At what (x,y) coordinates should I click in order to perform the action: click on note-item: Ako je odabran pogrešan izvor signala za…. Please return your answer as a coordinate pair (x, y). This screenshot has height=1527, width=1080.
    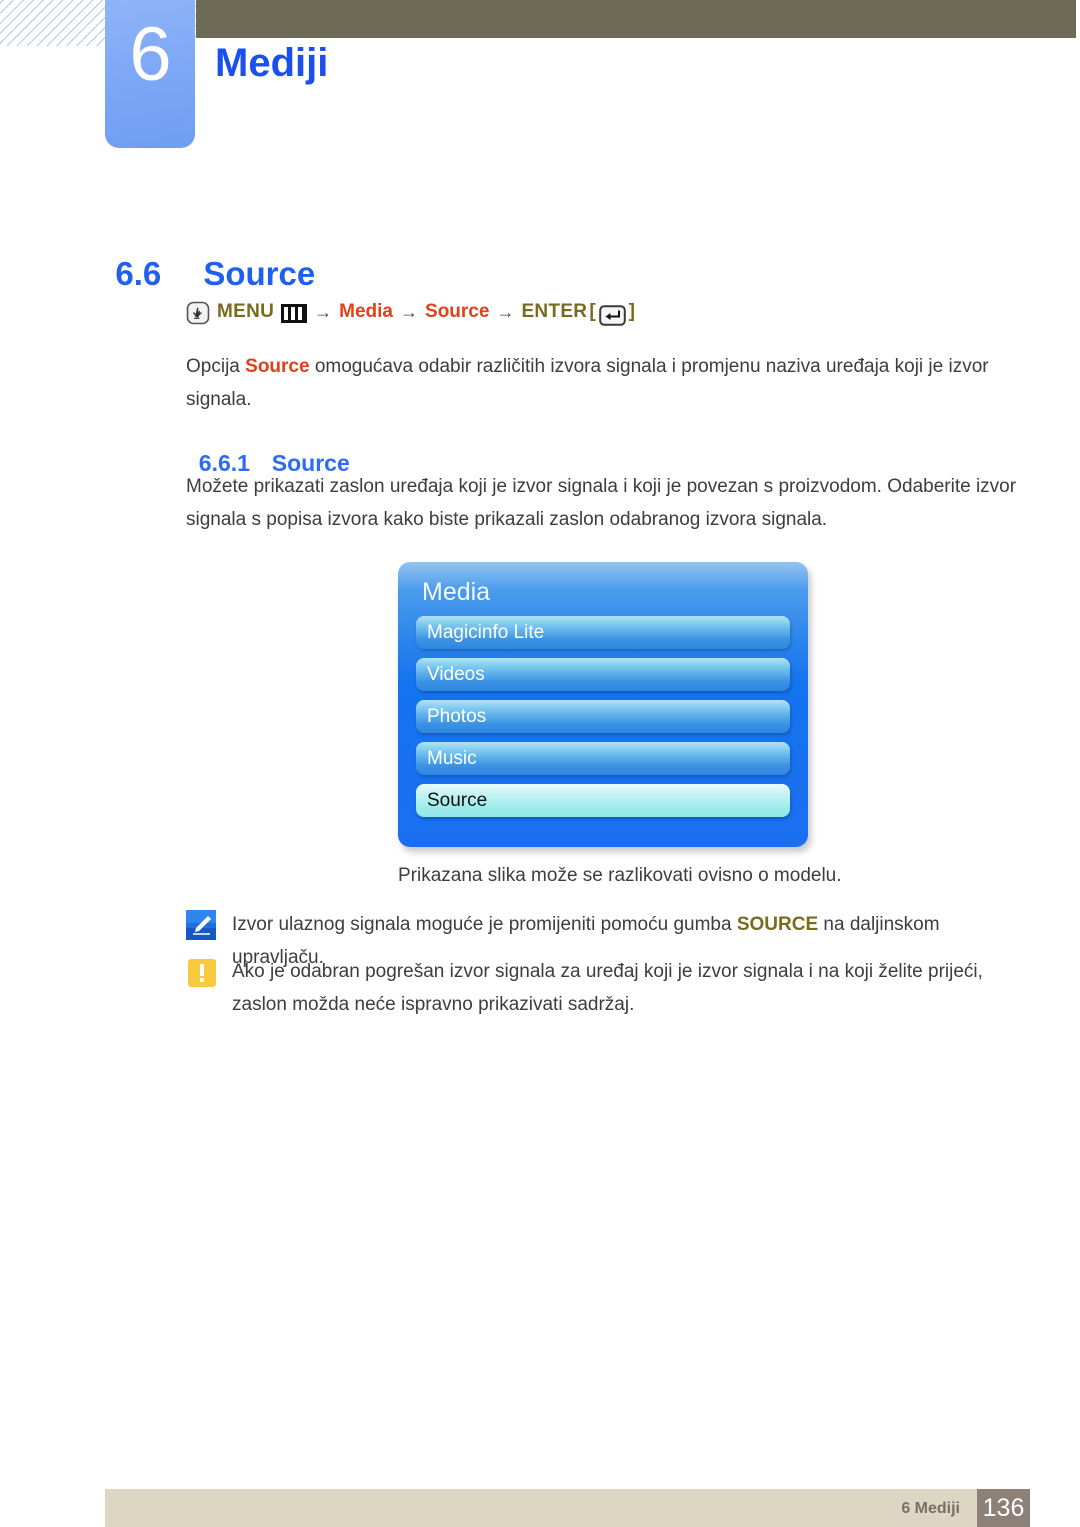
    Looking at the image, I should click on (606, 988).